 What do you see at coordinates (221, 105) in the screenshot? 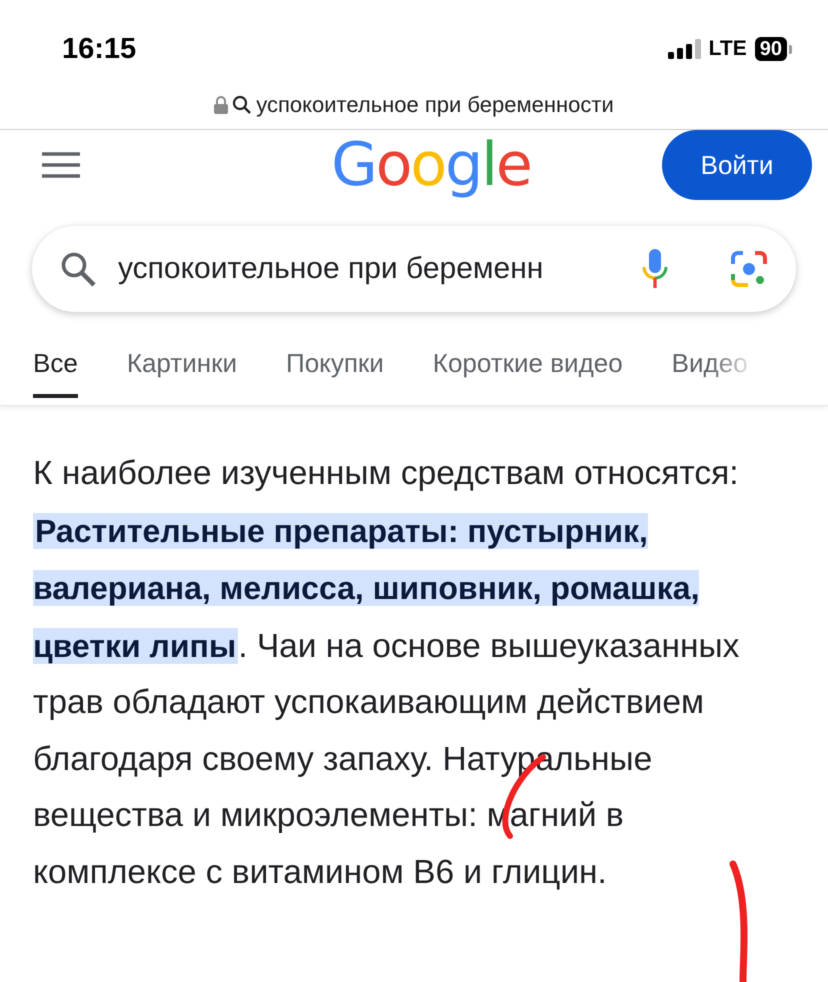
I see `lock-icon` at bounding box center [221, 105].